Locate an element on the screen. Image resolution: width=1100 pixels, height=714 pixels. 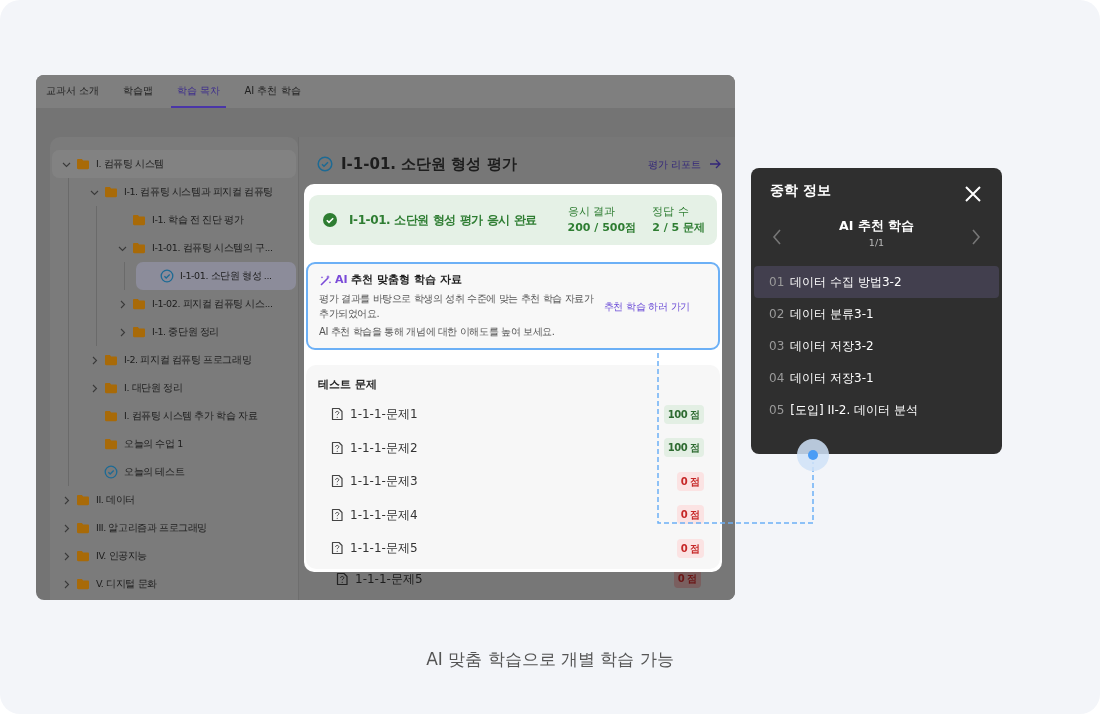
list-item: 04 데이터 저장3-1 is located at coordinates (876, 378).